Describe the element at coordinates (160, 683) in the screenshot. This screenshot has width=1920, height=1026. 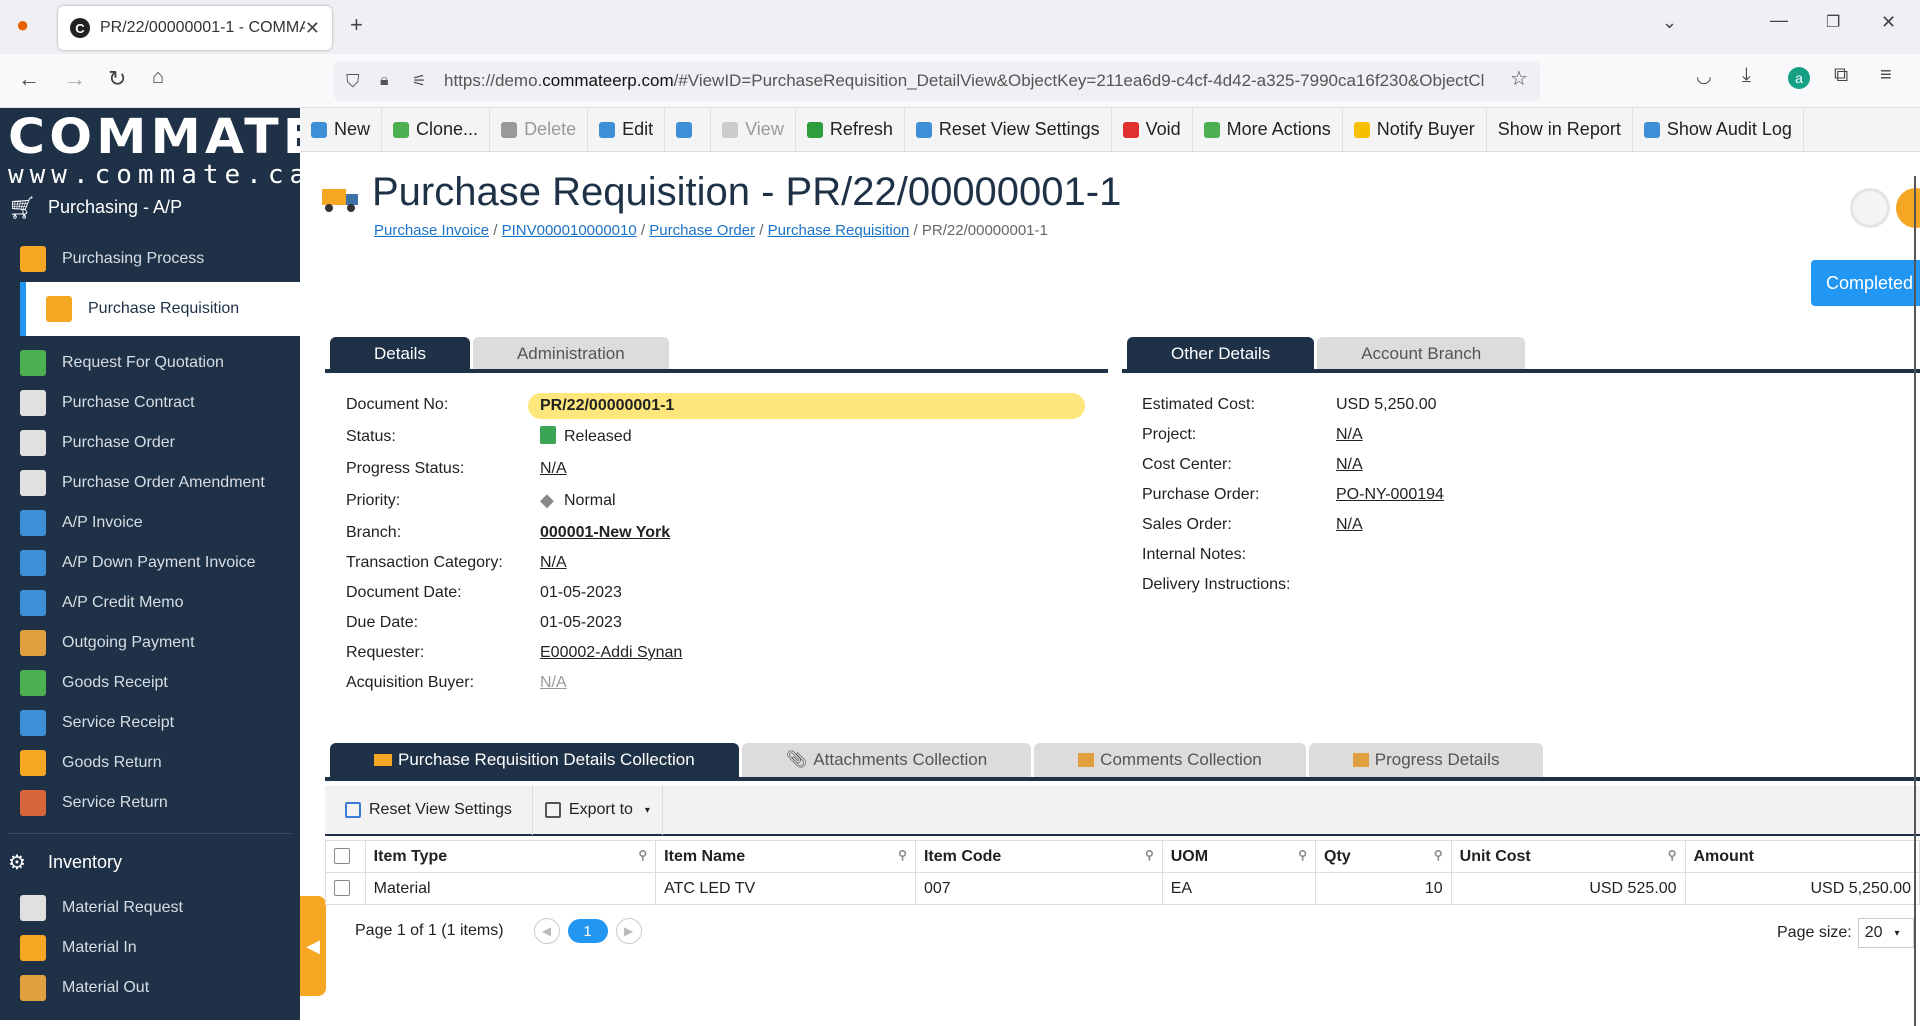
I see `sidebar-item: Goods Receipt` at that location.